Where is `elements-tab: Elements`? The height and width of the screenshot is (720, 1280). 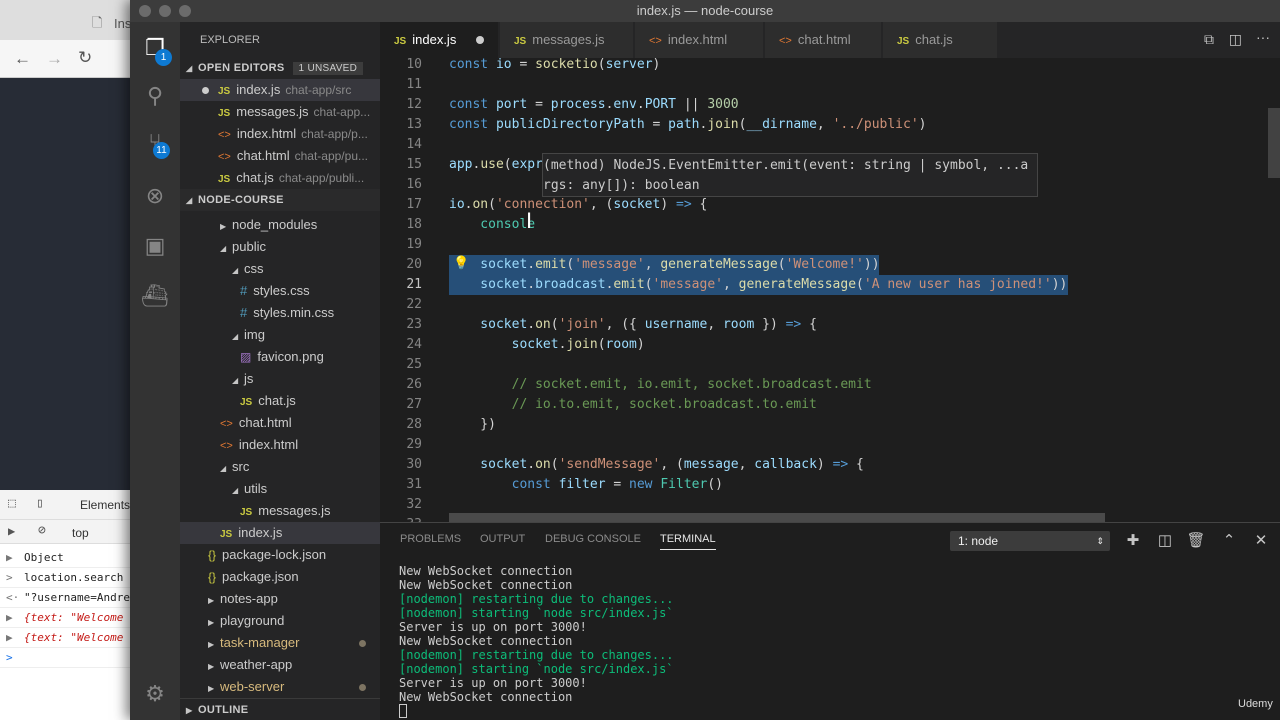 elements-tab: Elements is located at coordinates (105, 505).